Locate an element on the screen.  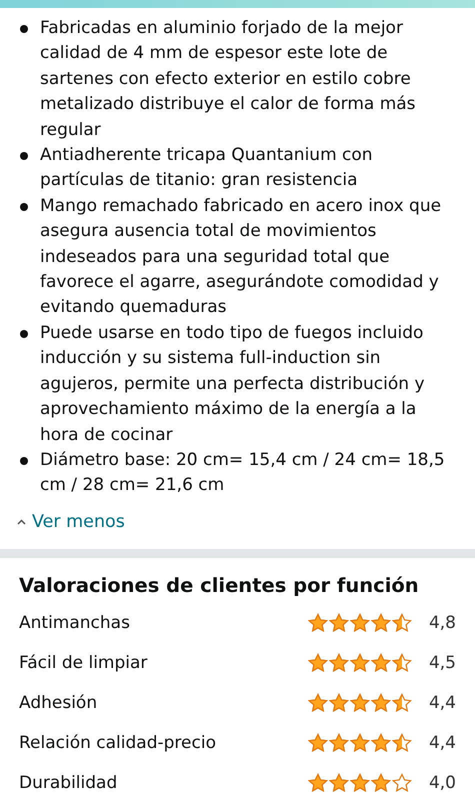
feature-text: Antiadherente tricapa Quantanium con partículas de titanio: gran resistencia is located at coordinates (207, 168).